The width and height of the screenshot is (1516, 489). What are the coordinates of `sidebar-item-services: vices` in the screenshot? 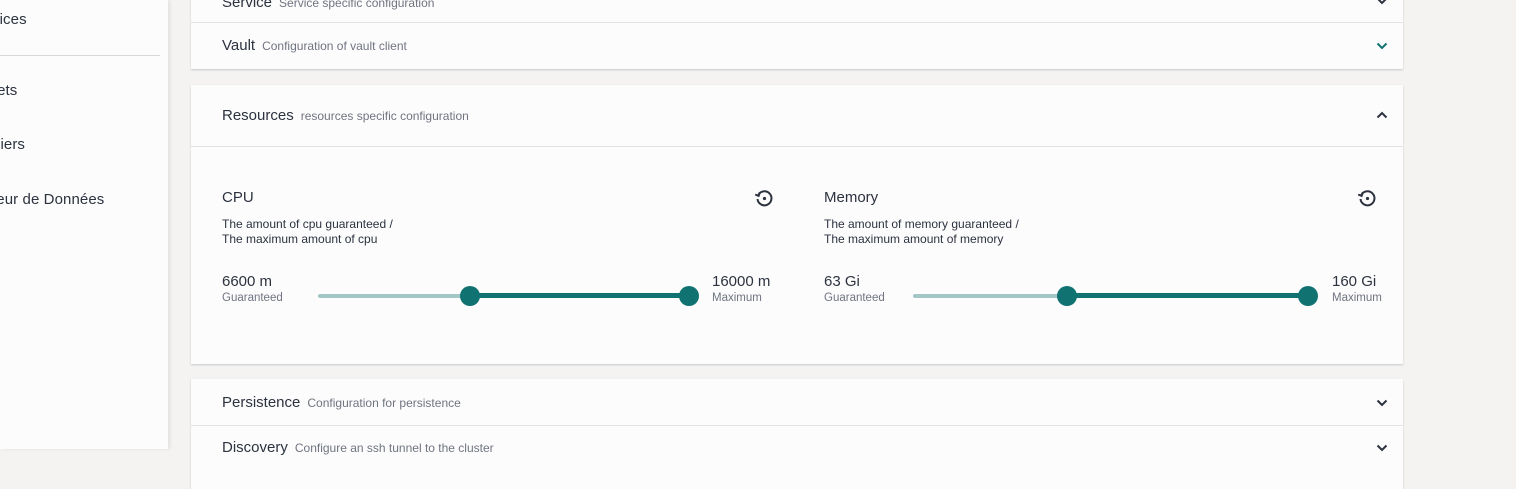 It's located at (13, 19).